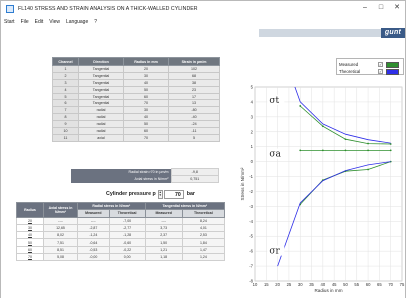  What do you see at coordinates (10, 9) in the screenshot?
I see `app-icon` at bounding box center [10, 9].